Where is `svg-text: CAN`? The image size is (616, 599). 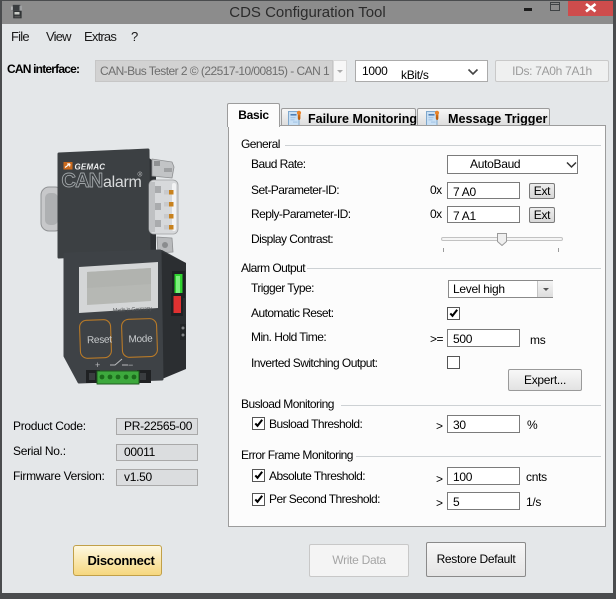
svg-text: CAN is located at coordinates (82, 181).